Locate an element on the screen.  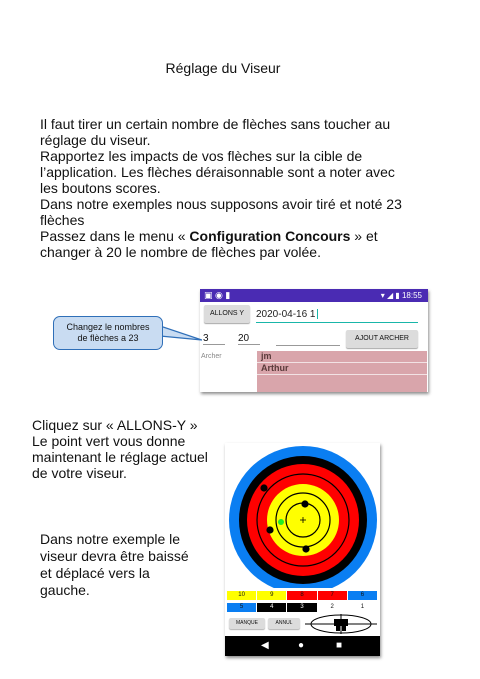
intro-text: Passez dans le menu « is located at coordinates (115, 236).